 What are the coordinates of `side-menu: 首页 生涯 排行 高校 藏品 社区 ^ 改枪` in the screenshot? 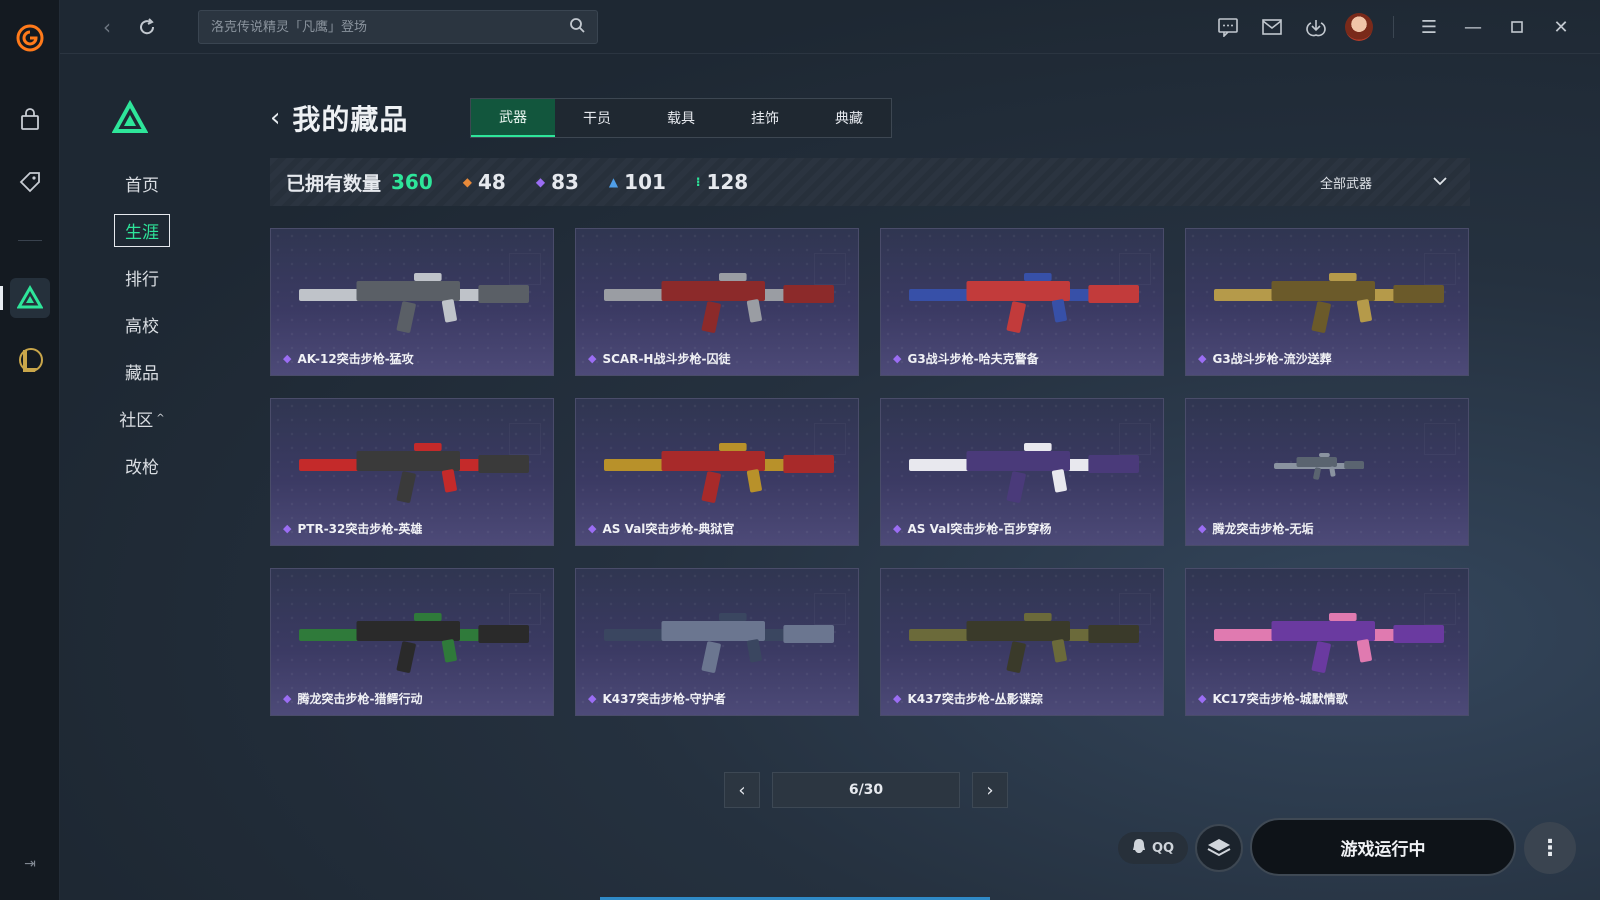 It's located at (142, 324).